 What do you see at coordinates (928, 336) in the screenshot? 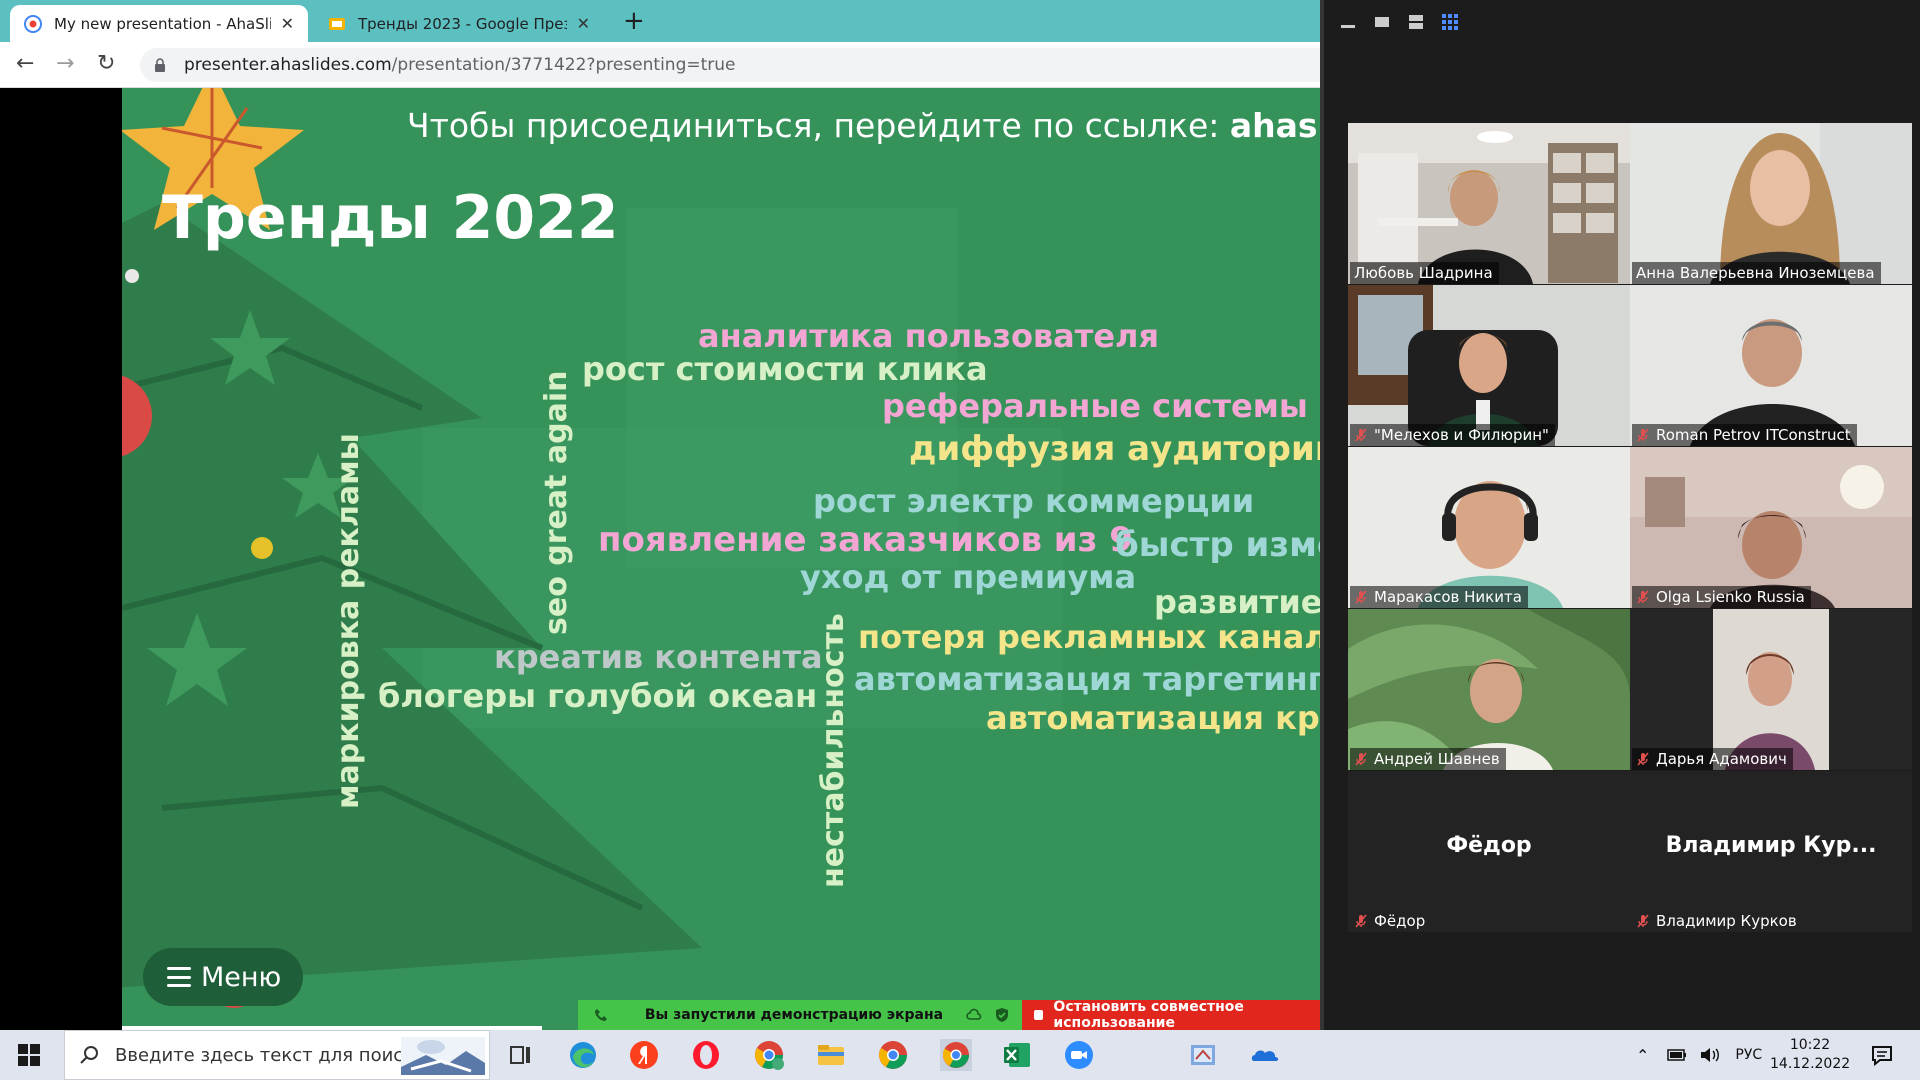
I see `word-cloud-item: аналитика пользователя` at bounding box center [928, 336].